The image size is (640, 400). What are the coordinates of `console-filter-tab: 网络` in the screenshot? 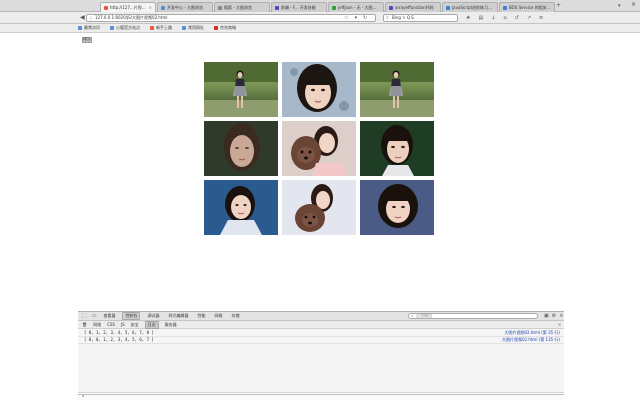 It's located at (97, 325).